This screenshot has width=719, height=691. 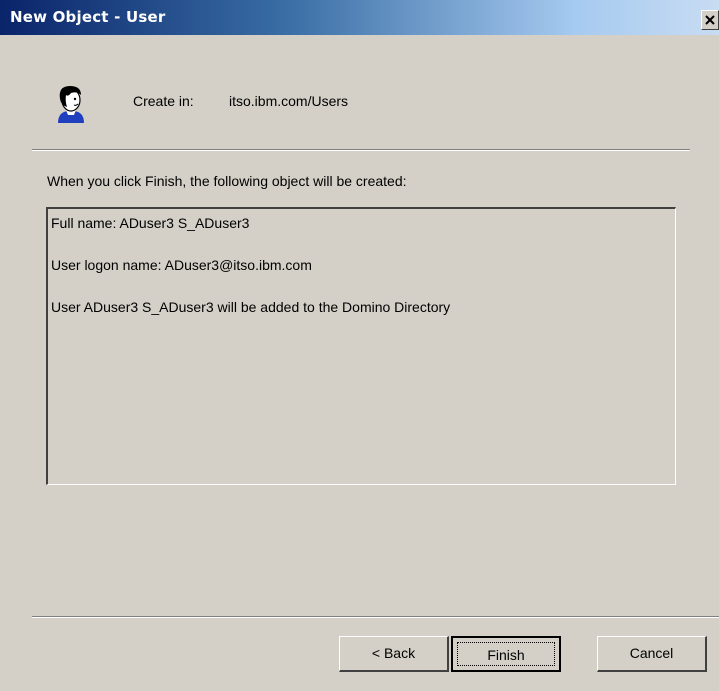 What do you see at coordinates (150, 223) in the screenshot?
I see `summary-line: Full name: ADuser3 S_ADuser3` at bounding box center [150, 223].